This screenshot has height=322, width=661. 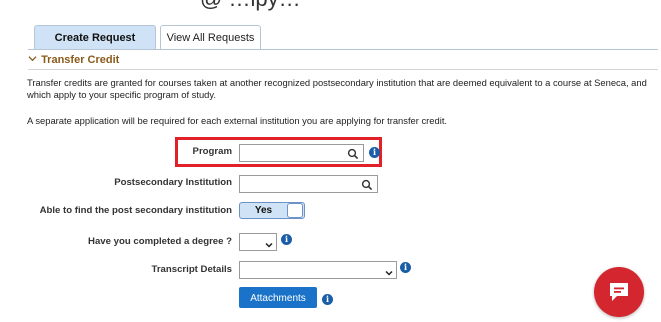 I want to click on section-transfer-credit-header: Transfer Credit, so click(x=73, y=62).